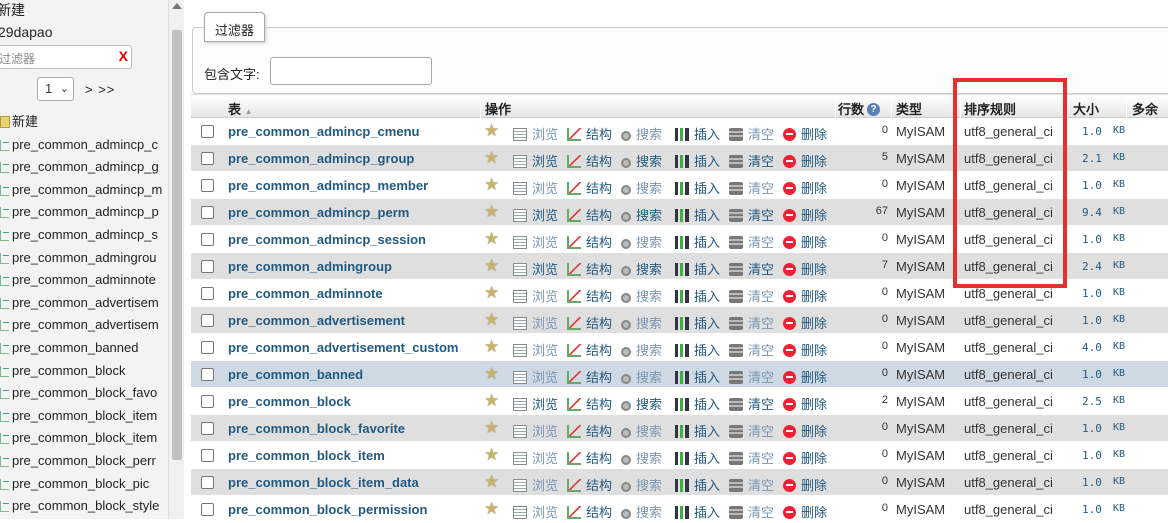  I want to click on nav-table-item: pre_common_block_item, so click(81, 416).